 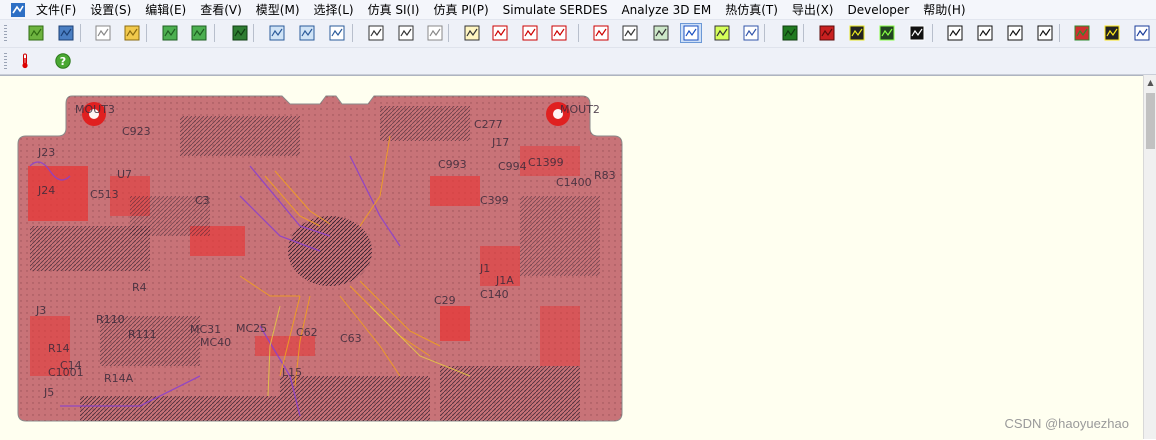 What do you see at coordinates (881, 10) in the screenshot?
I see `menu-item-12: Developer` at bounding box center [881, 10].